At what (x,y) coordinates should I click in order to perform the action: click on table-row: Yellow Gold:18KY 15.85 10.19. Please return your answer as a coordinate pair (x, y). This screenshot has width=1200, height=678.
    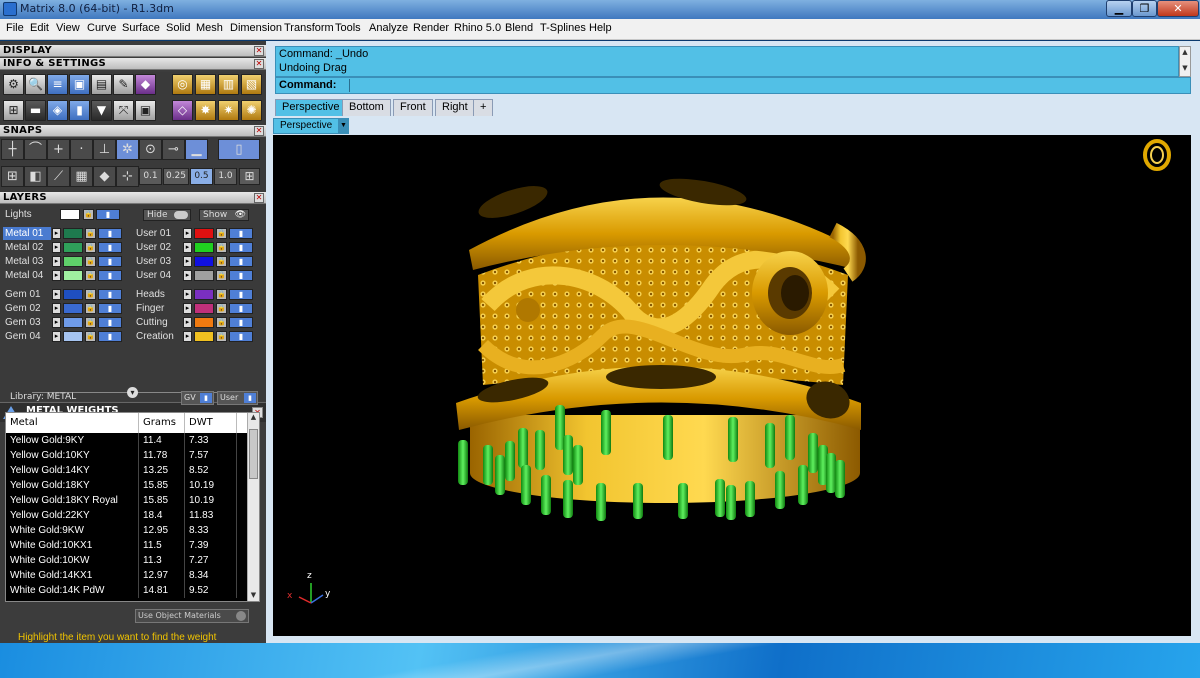
    Looking at the image, I should click on (127, 485).